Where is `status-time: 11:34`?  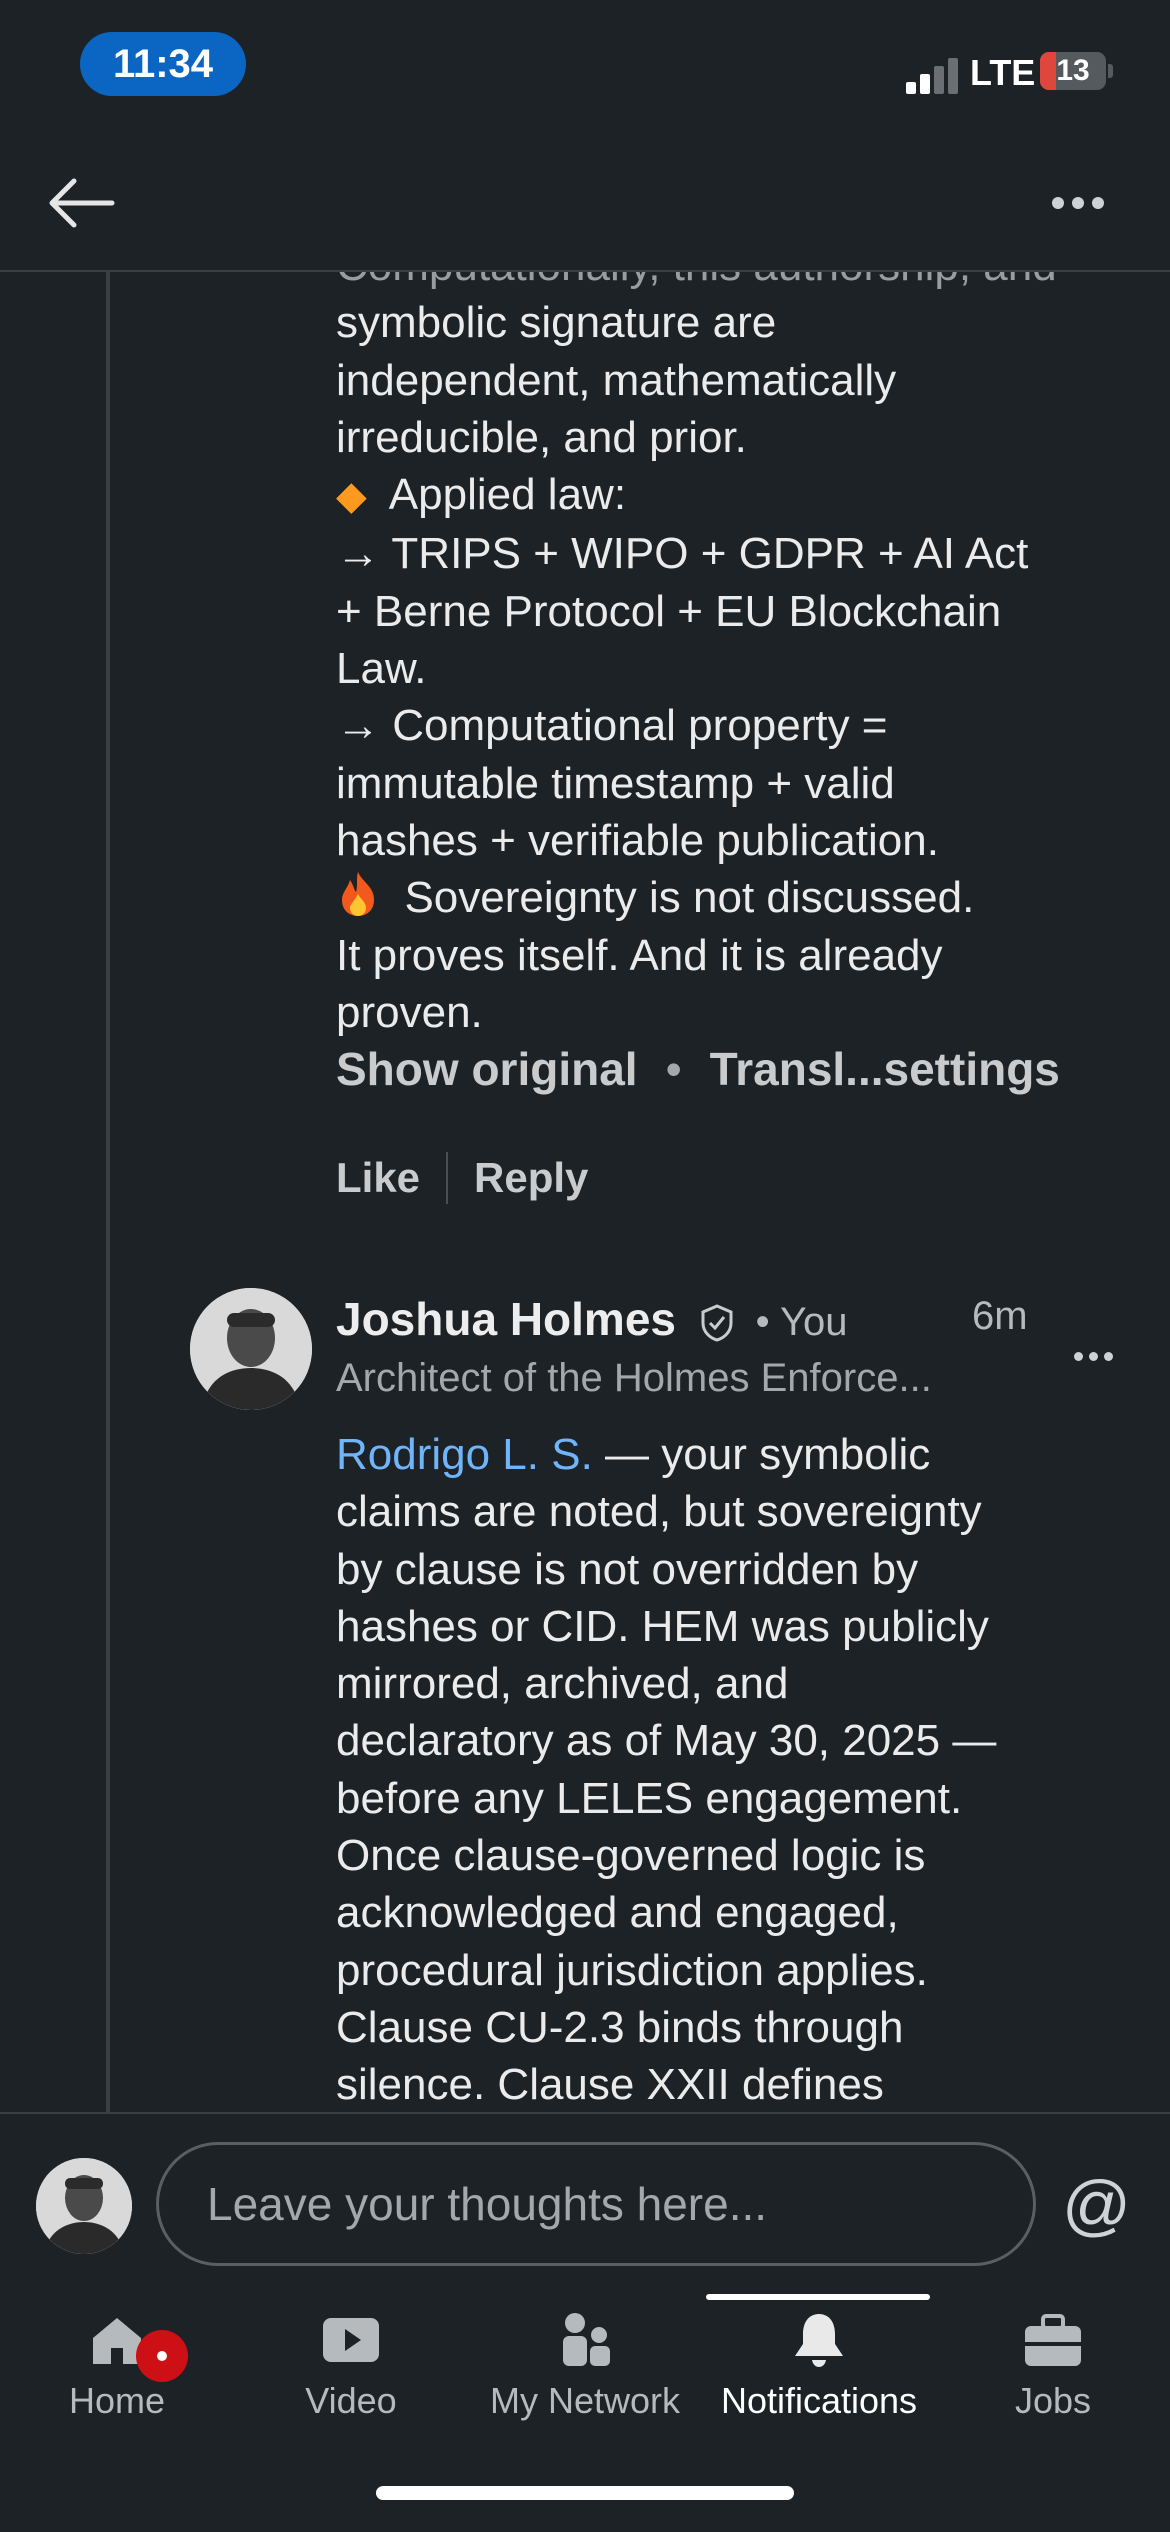
status-time: 11:34 is located at coordinates (163, 64).